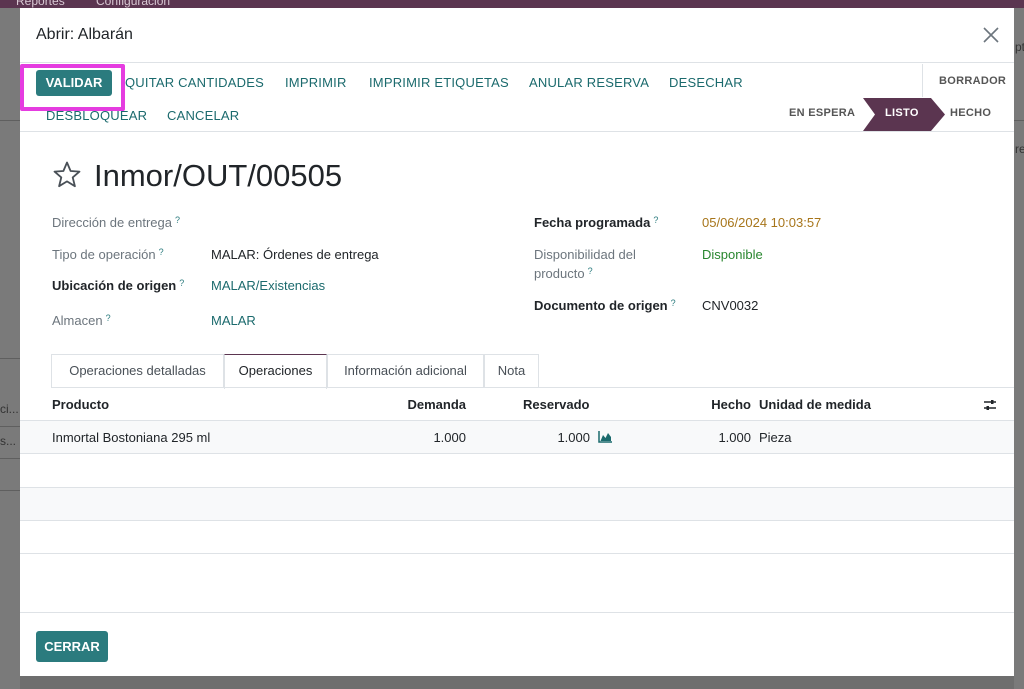  I want to click on stage-borrador-area: BORRADOR, so click(968, 80).